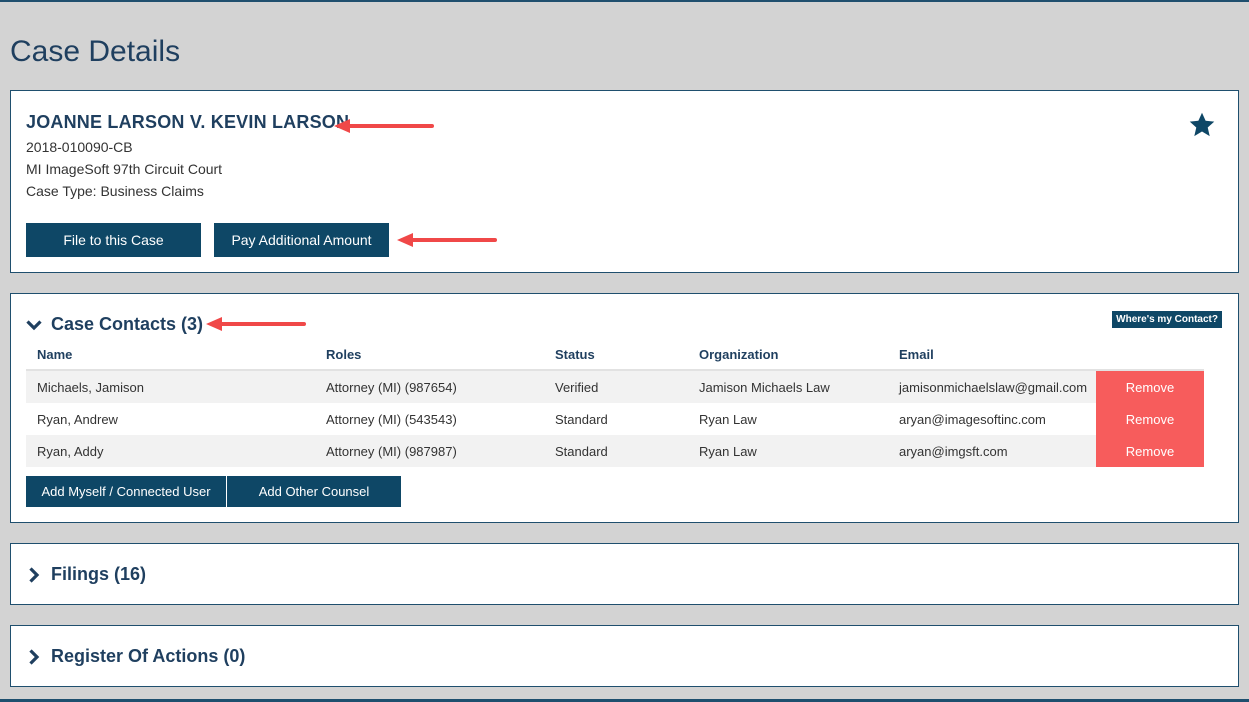  I want to click on filings-toggle: Filings (16), so click(86, 574).